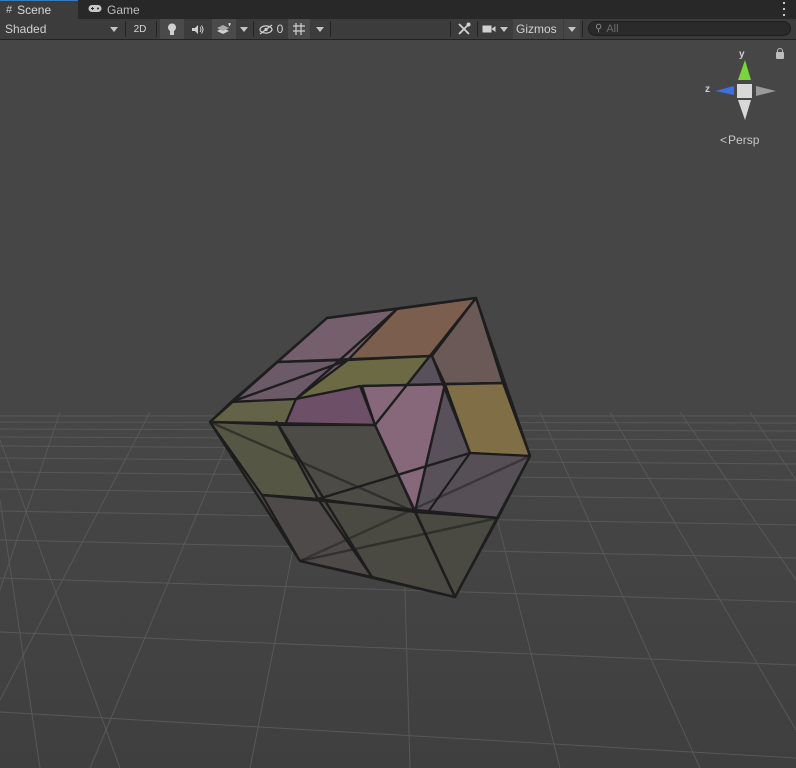 This screenshot has height=768, width=796. I want to click on camera-settings-button, so click(489, 29).